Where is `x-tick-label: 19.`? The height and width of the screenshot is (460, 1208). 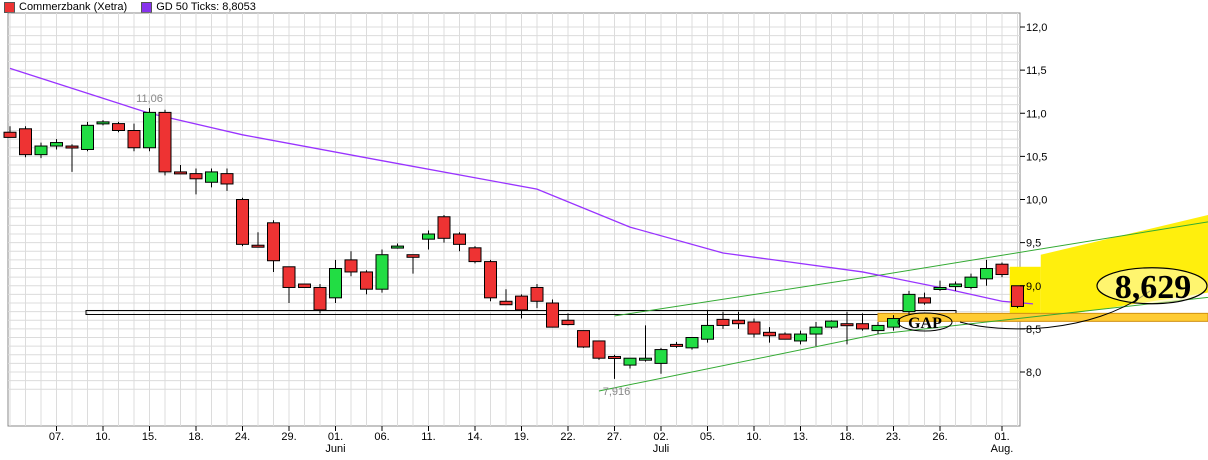 x-tick-label: 19. is located at coordinates (521, 437).